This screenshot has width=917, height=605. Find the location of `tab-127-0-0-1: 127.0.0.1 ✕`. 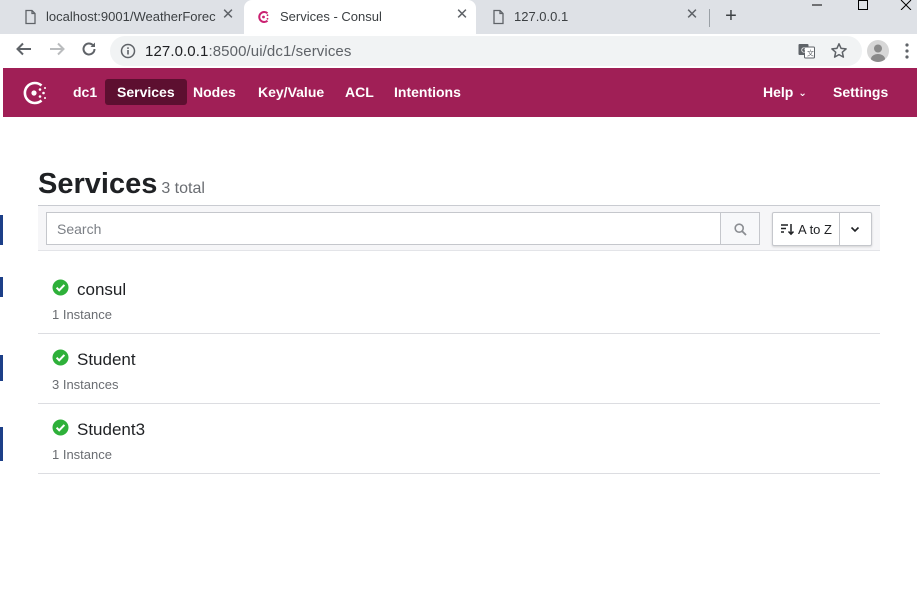

tab-127-0-0-1: 127.0.0.1 ✕ is located at coordinates (594, 17).